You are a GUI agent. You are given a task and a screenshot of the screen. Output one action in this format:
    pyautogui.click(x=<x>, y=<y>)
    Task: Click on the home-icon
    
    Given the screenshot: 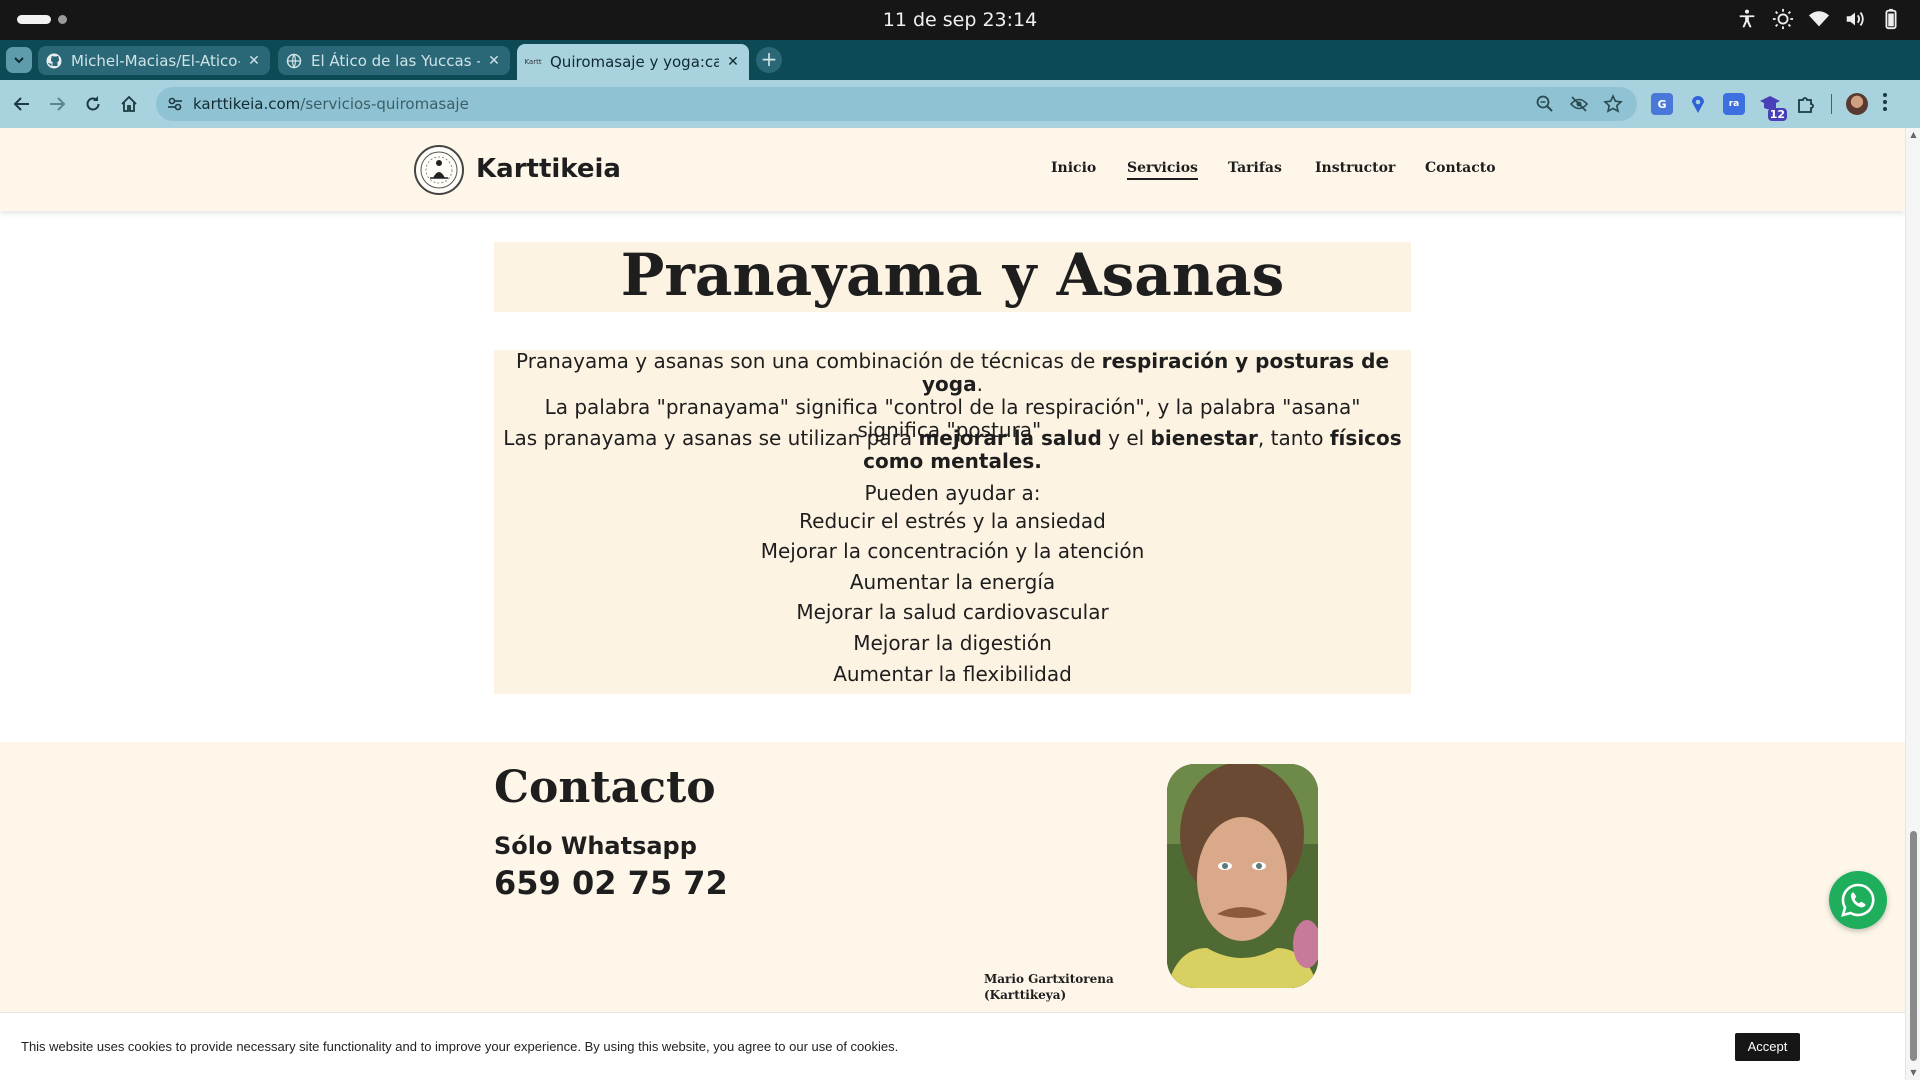 What is the action you would take?
    pyautogui.click(x=129, y=104)
    